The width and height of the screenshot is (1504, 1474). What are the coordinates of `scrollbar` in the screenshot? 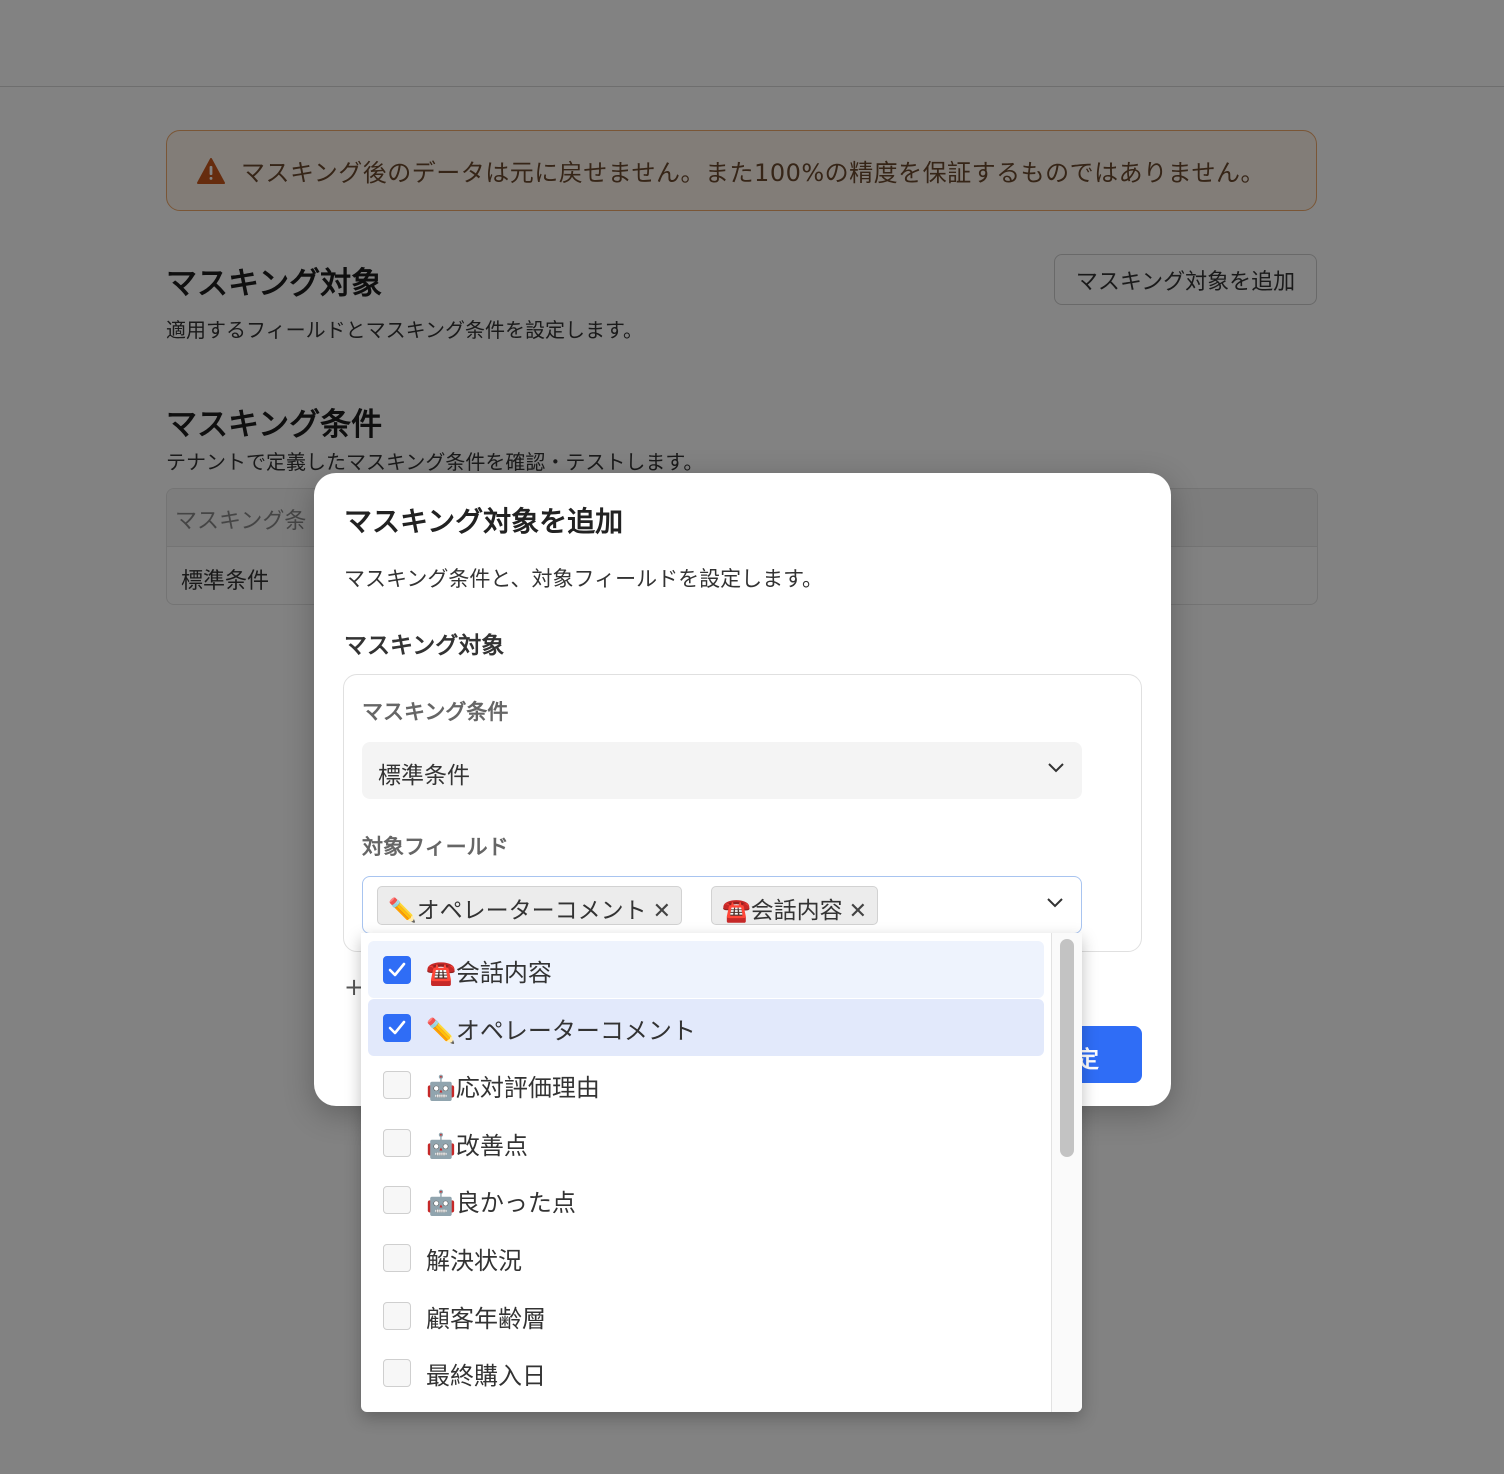 It's located at (1066, 1172).